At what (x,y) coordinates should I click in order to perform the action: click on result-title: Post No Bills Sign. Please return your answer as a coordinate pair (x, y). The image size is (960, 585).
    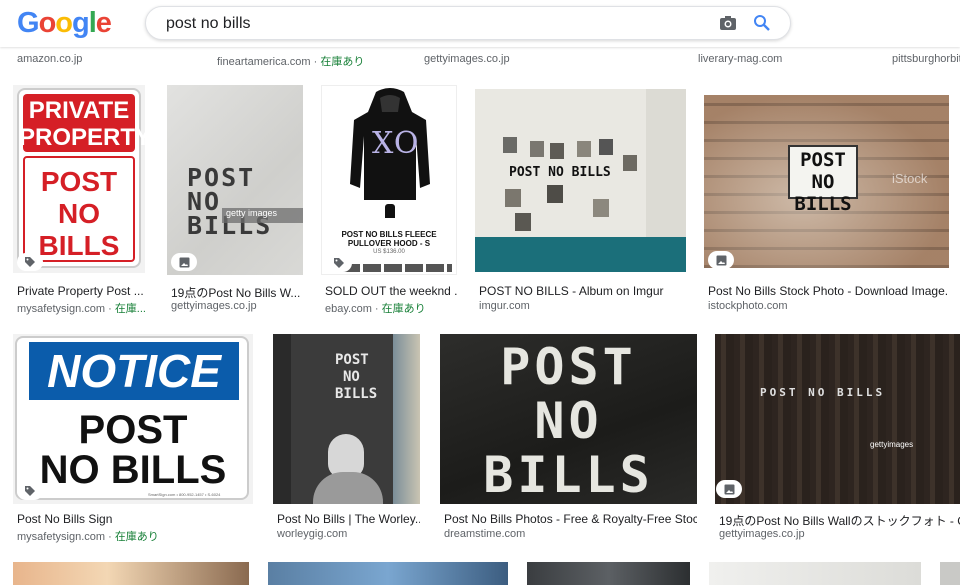
    Looking at the image, I should click on (135, 519).